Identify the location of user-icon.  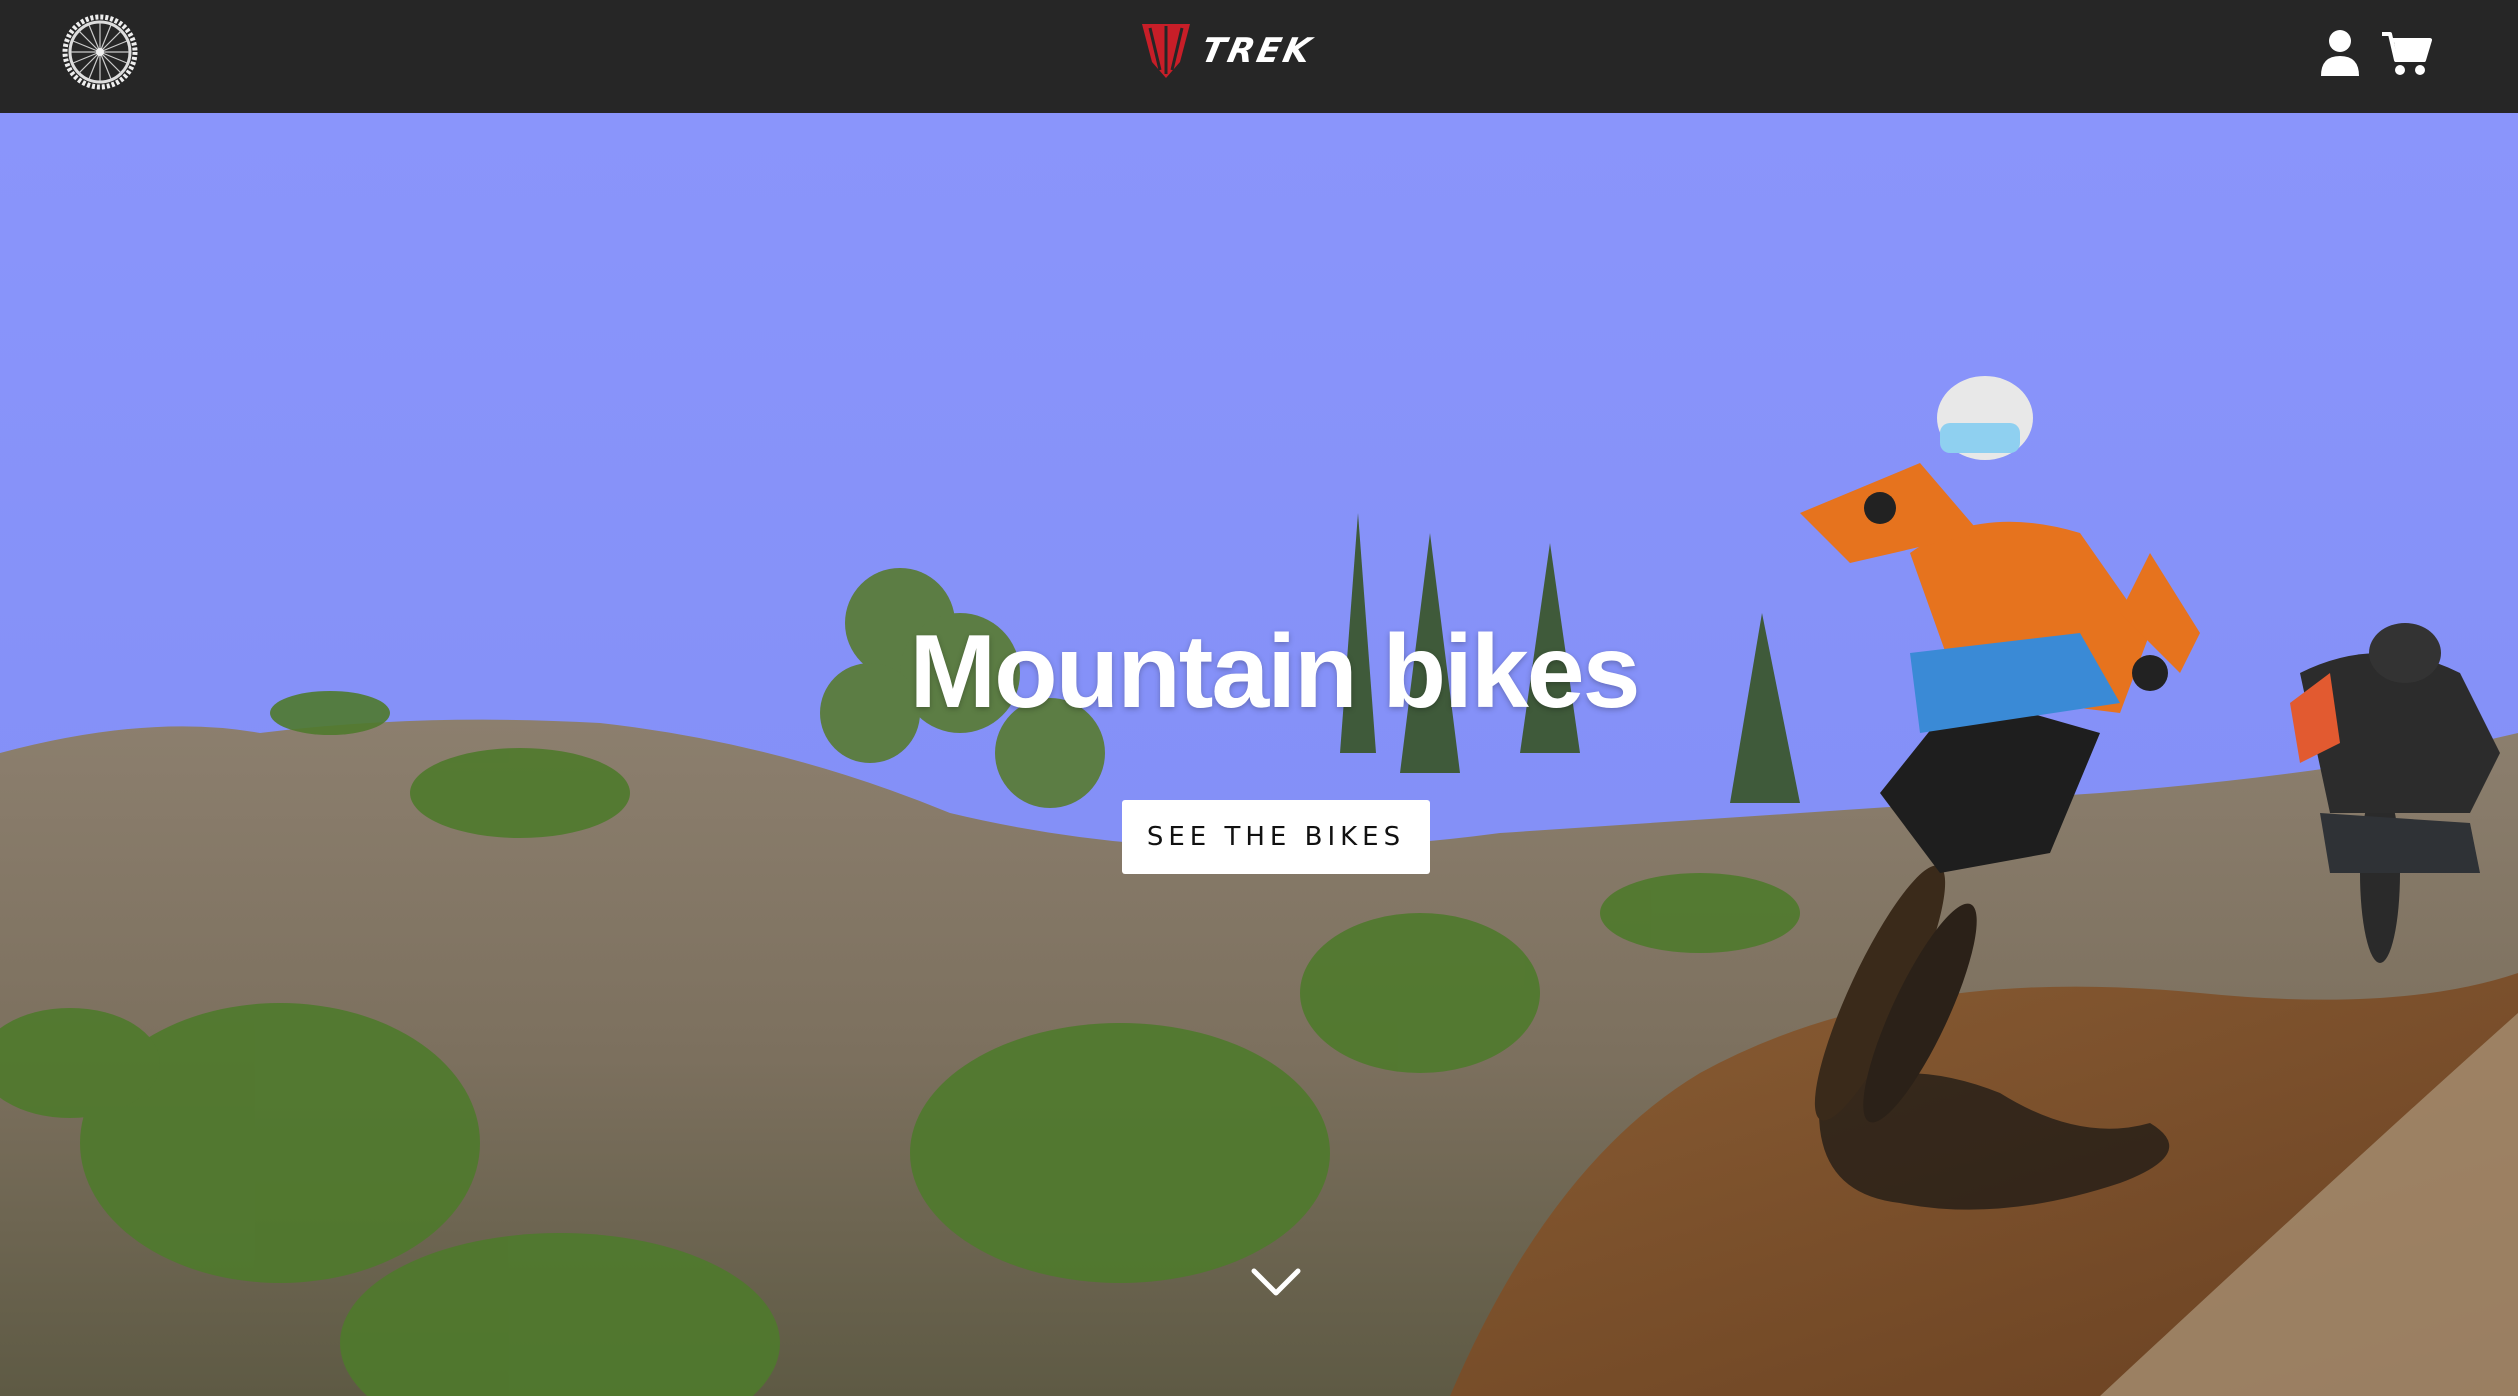
(2340, 53).